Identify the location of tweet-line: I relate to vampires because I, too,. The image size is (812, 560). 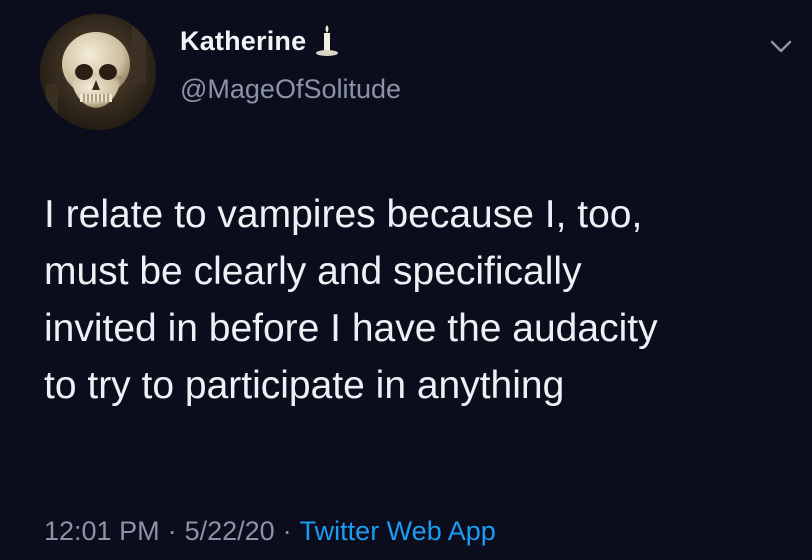
(343, 214).